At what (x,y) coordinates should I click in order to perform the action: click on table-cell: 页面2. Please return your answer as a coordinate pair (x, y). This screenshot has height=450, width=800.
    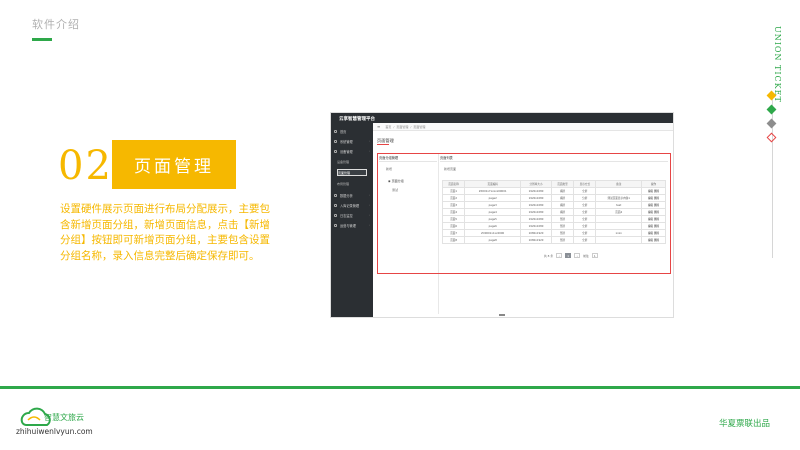
    Looking at the image, I should click on (453, 198).